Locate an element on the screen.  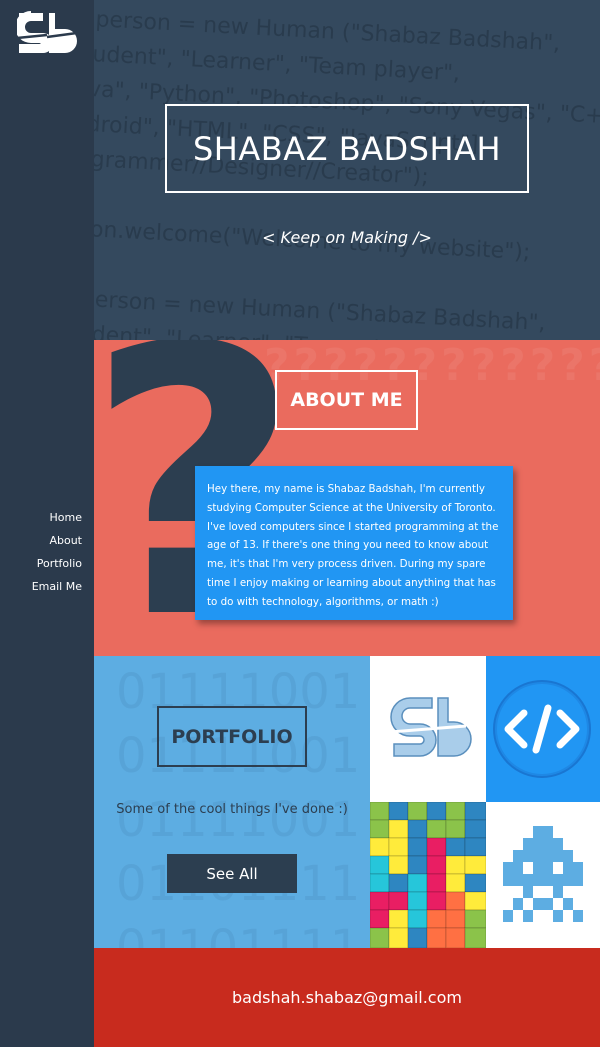
binary-line: 01101111 is located at coordinates (238, 934).